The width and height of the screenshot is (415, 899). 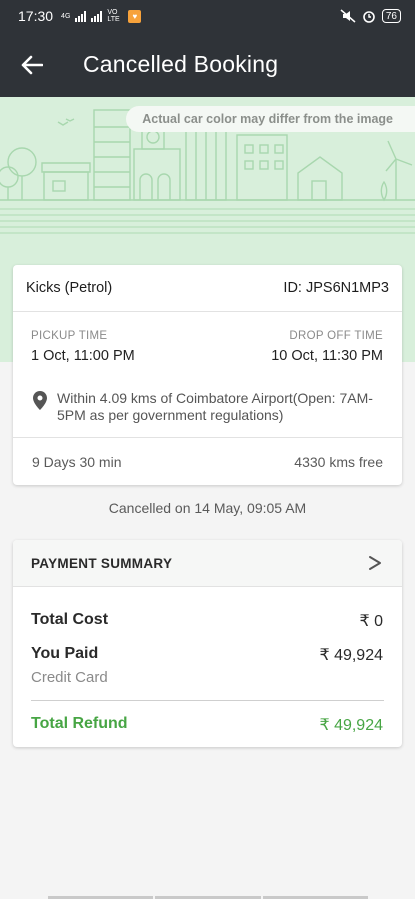 I want to click on pickup-label: PICKUP TIME, so click(x=69, y=336).